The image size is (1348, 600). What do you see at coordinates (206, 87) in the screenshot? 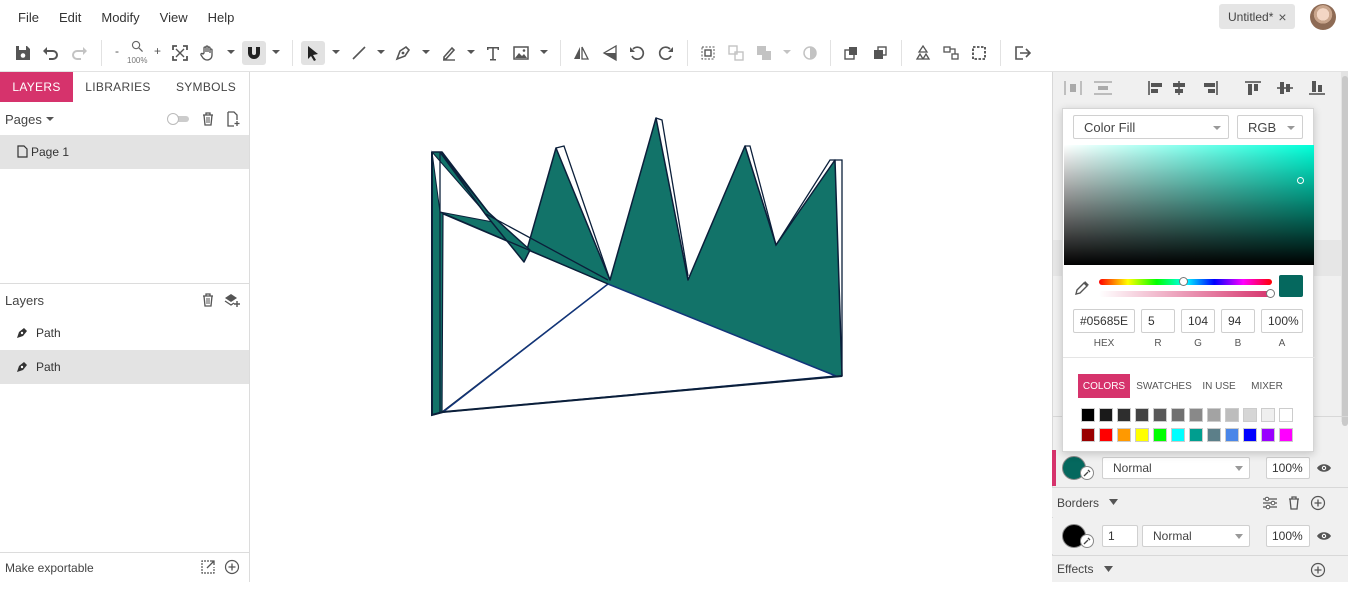
I see `tab-symbols: SYMBOLS` at bounding box center [206, 87].